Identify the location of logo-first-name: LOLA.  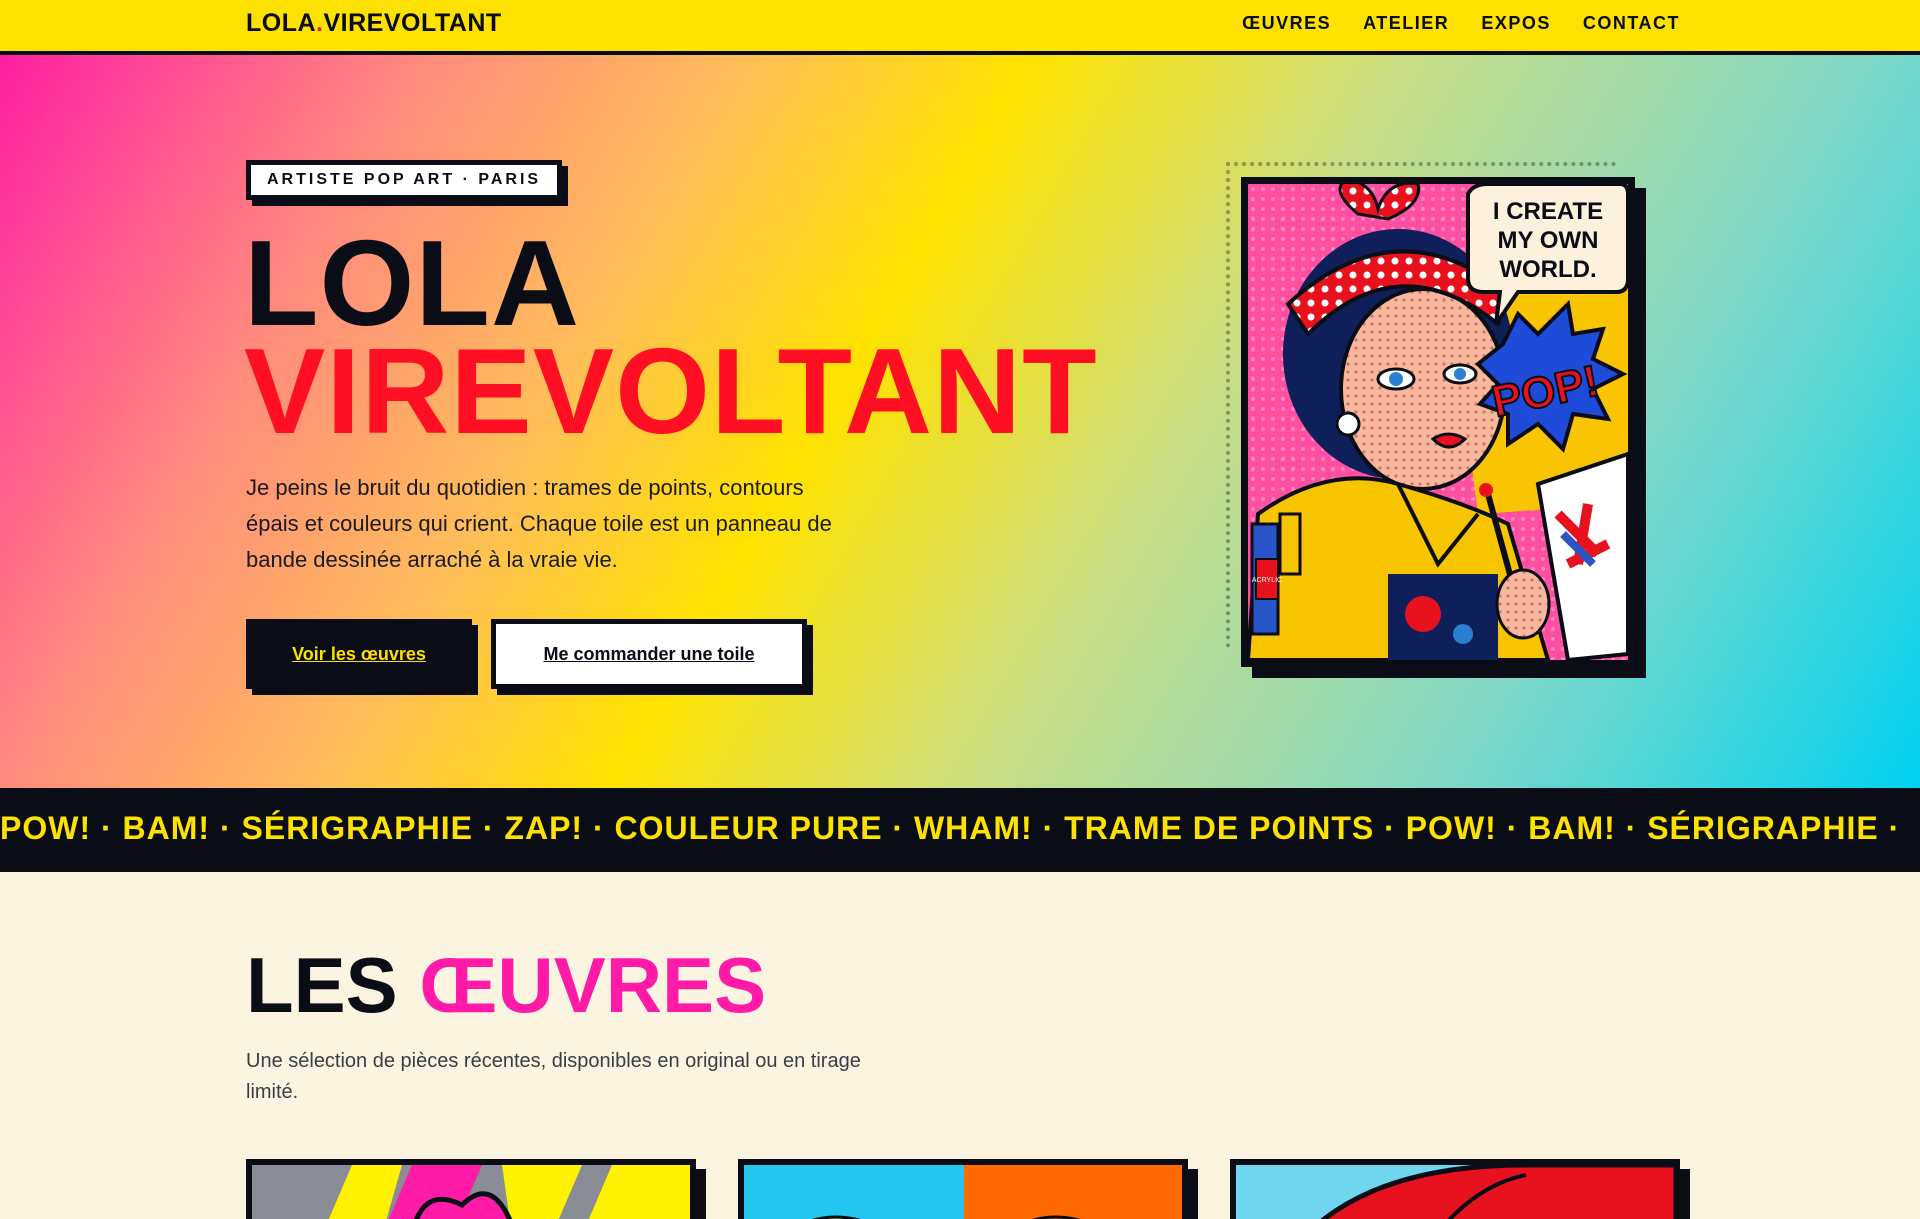
(281, 23).